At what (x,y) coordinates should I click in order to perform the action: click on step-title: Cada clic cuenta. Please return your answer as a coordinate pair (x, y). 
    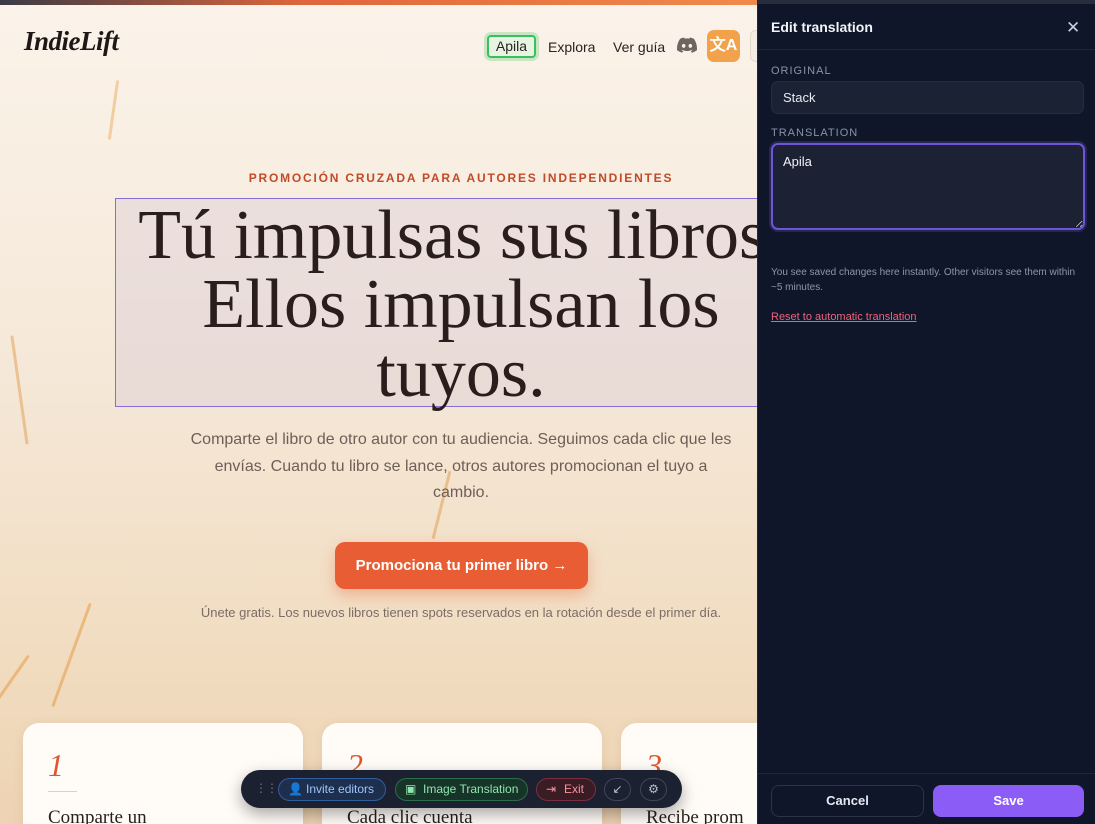
    Looking at the image, I should click on (410, 815).